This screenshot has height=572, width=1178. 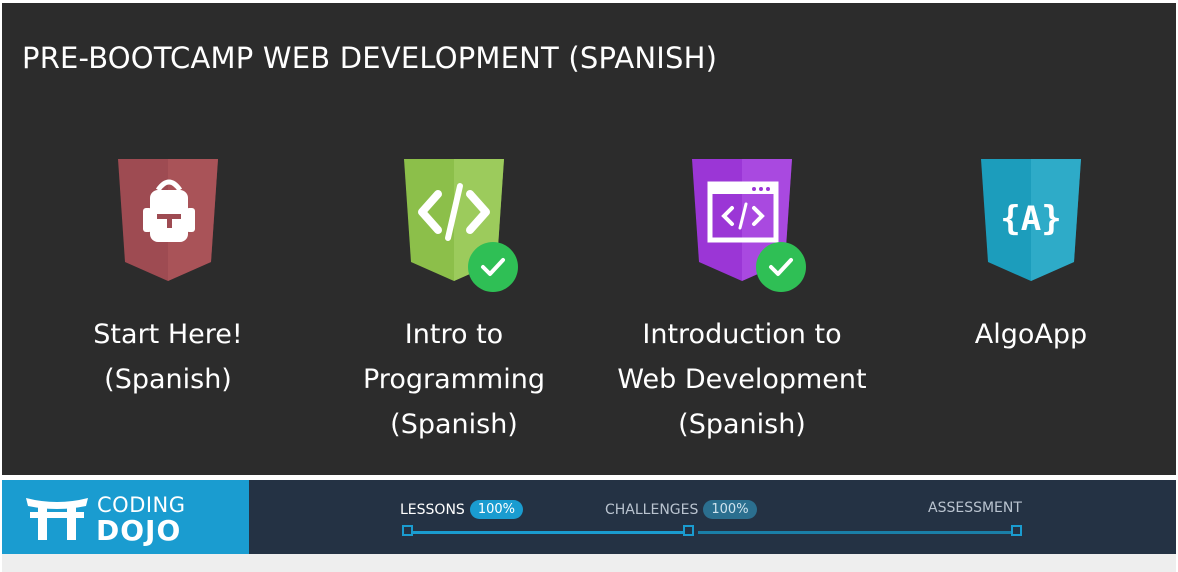 What do you see at coordinates (454, 379) in the screenshot?
I see `course-label: Intro to Programming (Spanish)` at bounding box center [454, 379].